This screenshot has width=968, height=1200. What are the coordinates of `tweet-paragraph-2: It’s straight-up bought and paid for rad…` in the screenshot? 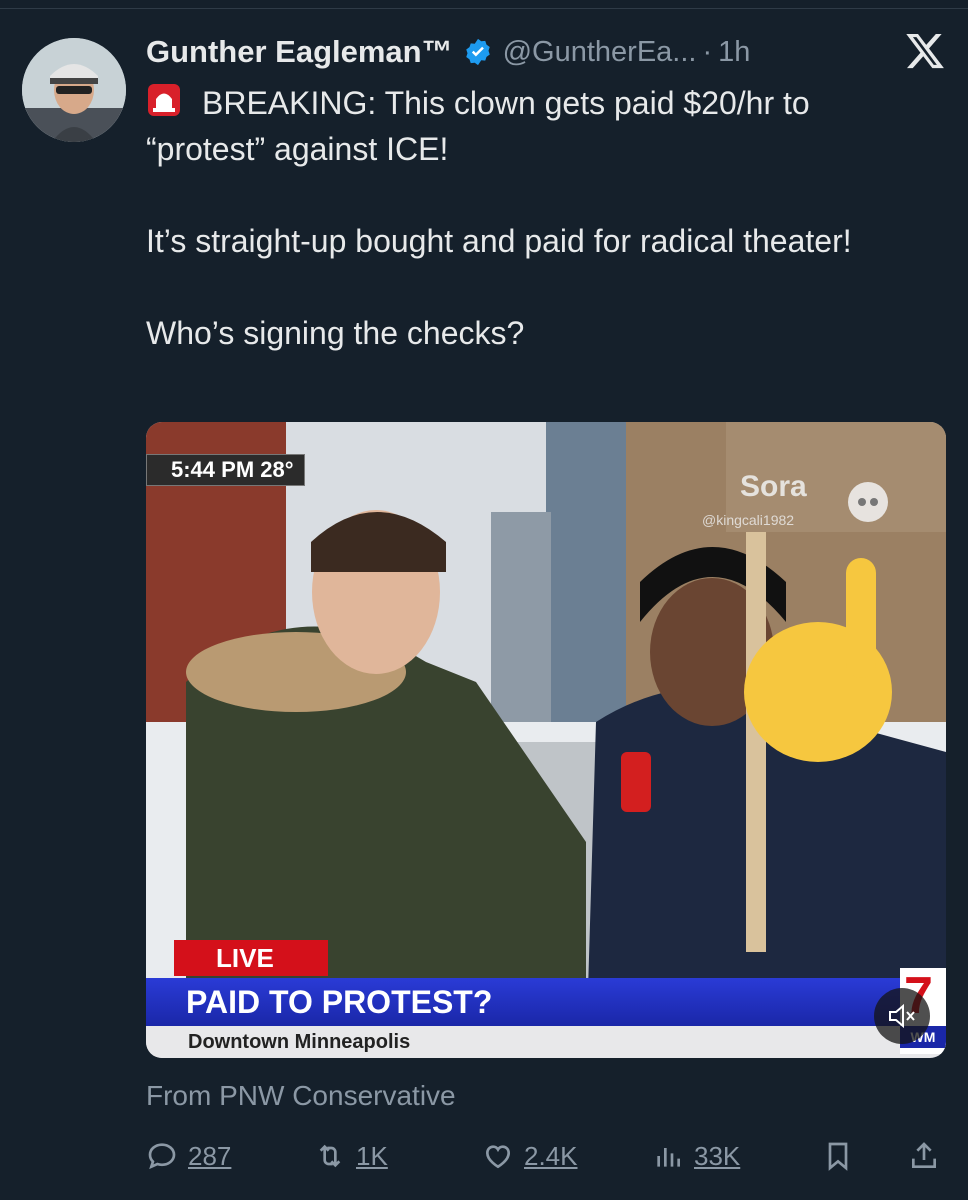 It's located at (499, 241).